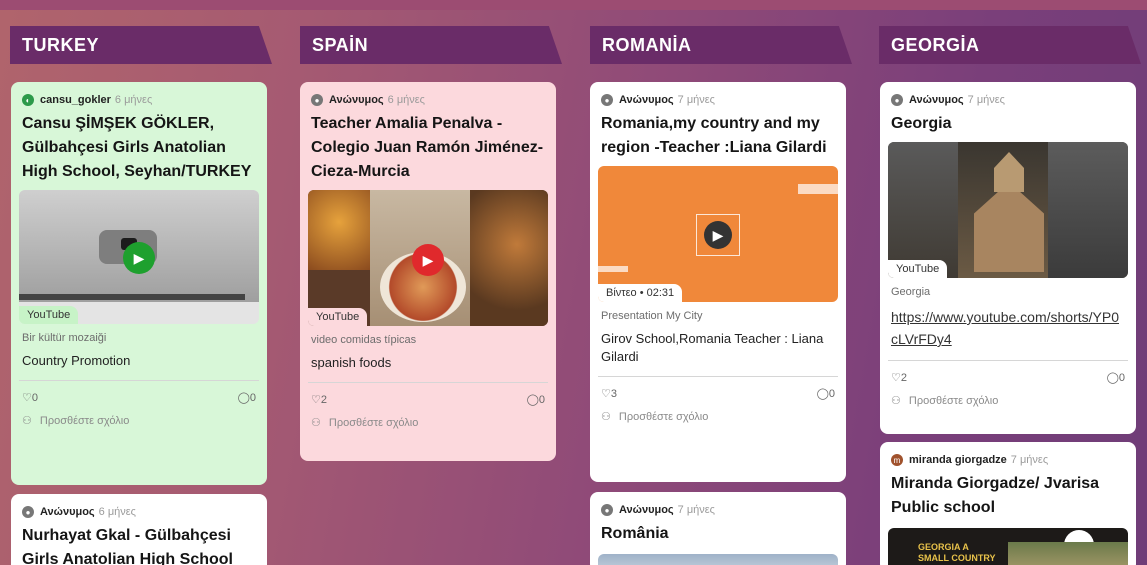 This screenshot has width=1147, height=565. I want to click on video-duration-badge: Βίντεο • 02:31, so click(640, 293).